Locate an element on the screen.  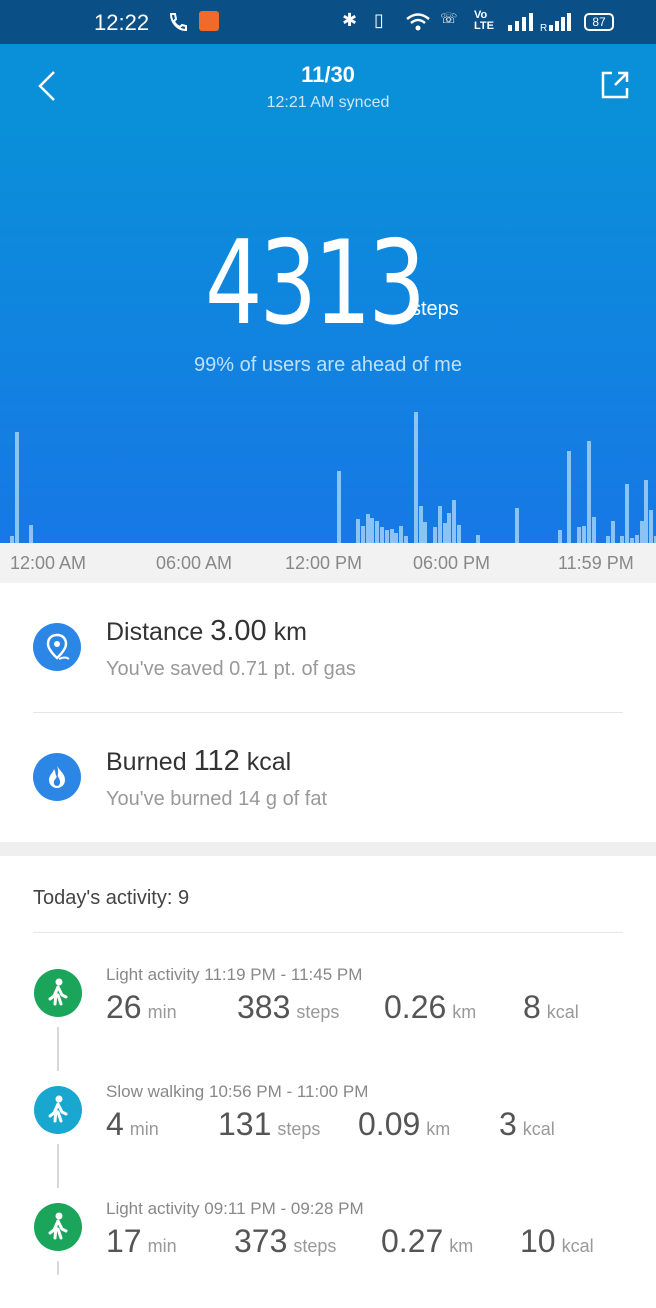
activity-title: Light activity 11:19 PM - 11:45 PM is located at coordinates (234, 974).